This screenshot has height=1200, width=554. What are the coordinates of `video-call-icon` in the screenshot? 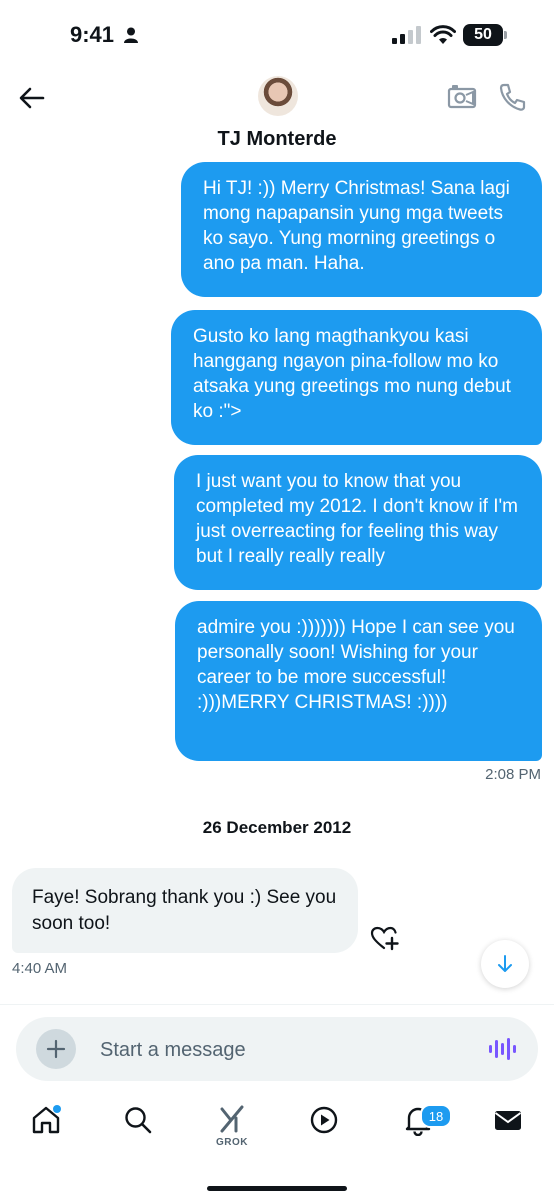 It's located at (462, 97).